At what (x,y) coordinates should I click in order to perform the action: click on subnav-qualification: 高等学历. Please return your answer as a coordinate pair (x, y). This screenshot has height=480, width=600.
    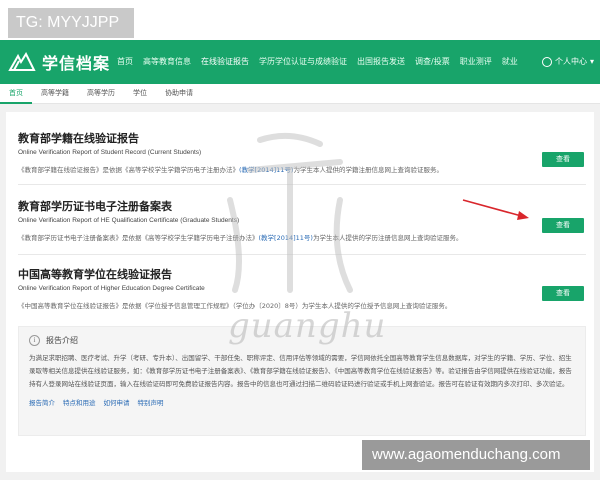
    Looking at the image, I should click on (101, 94).